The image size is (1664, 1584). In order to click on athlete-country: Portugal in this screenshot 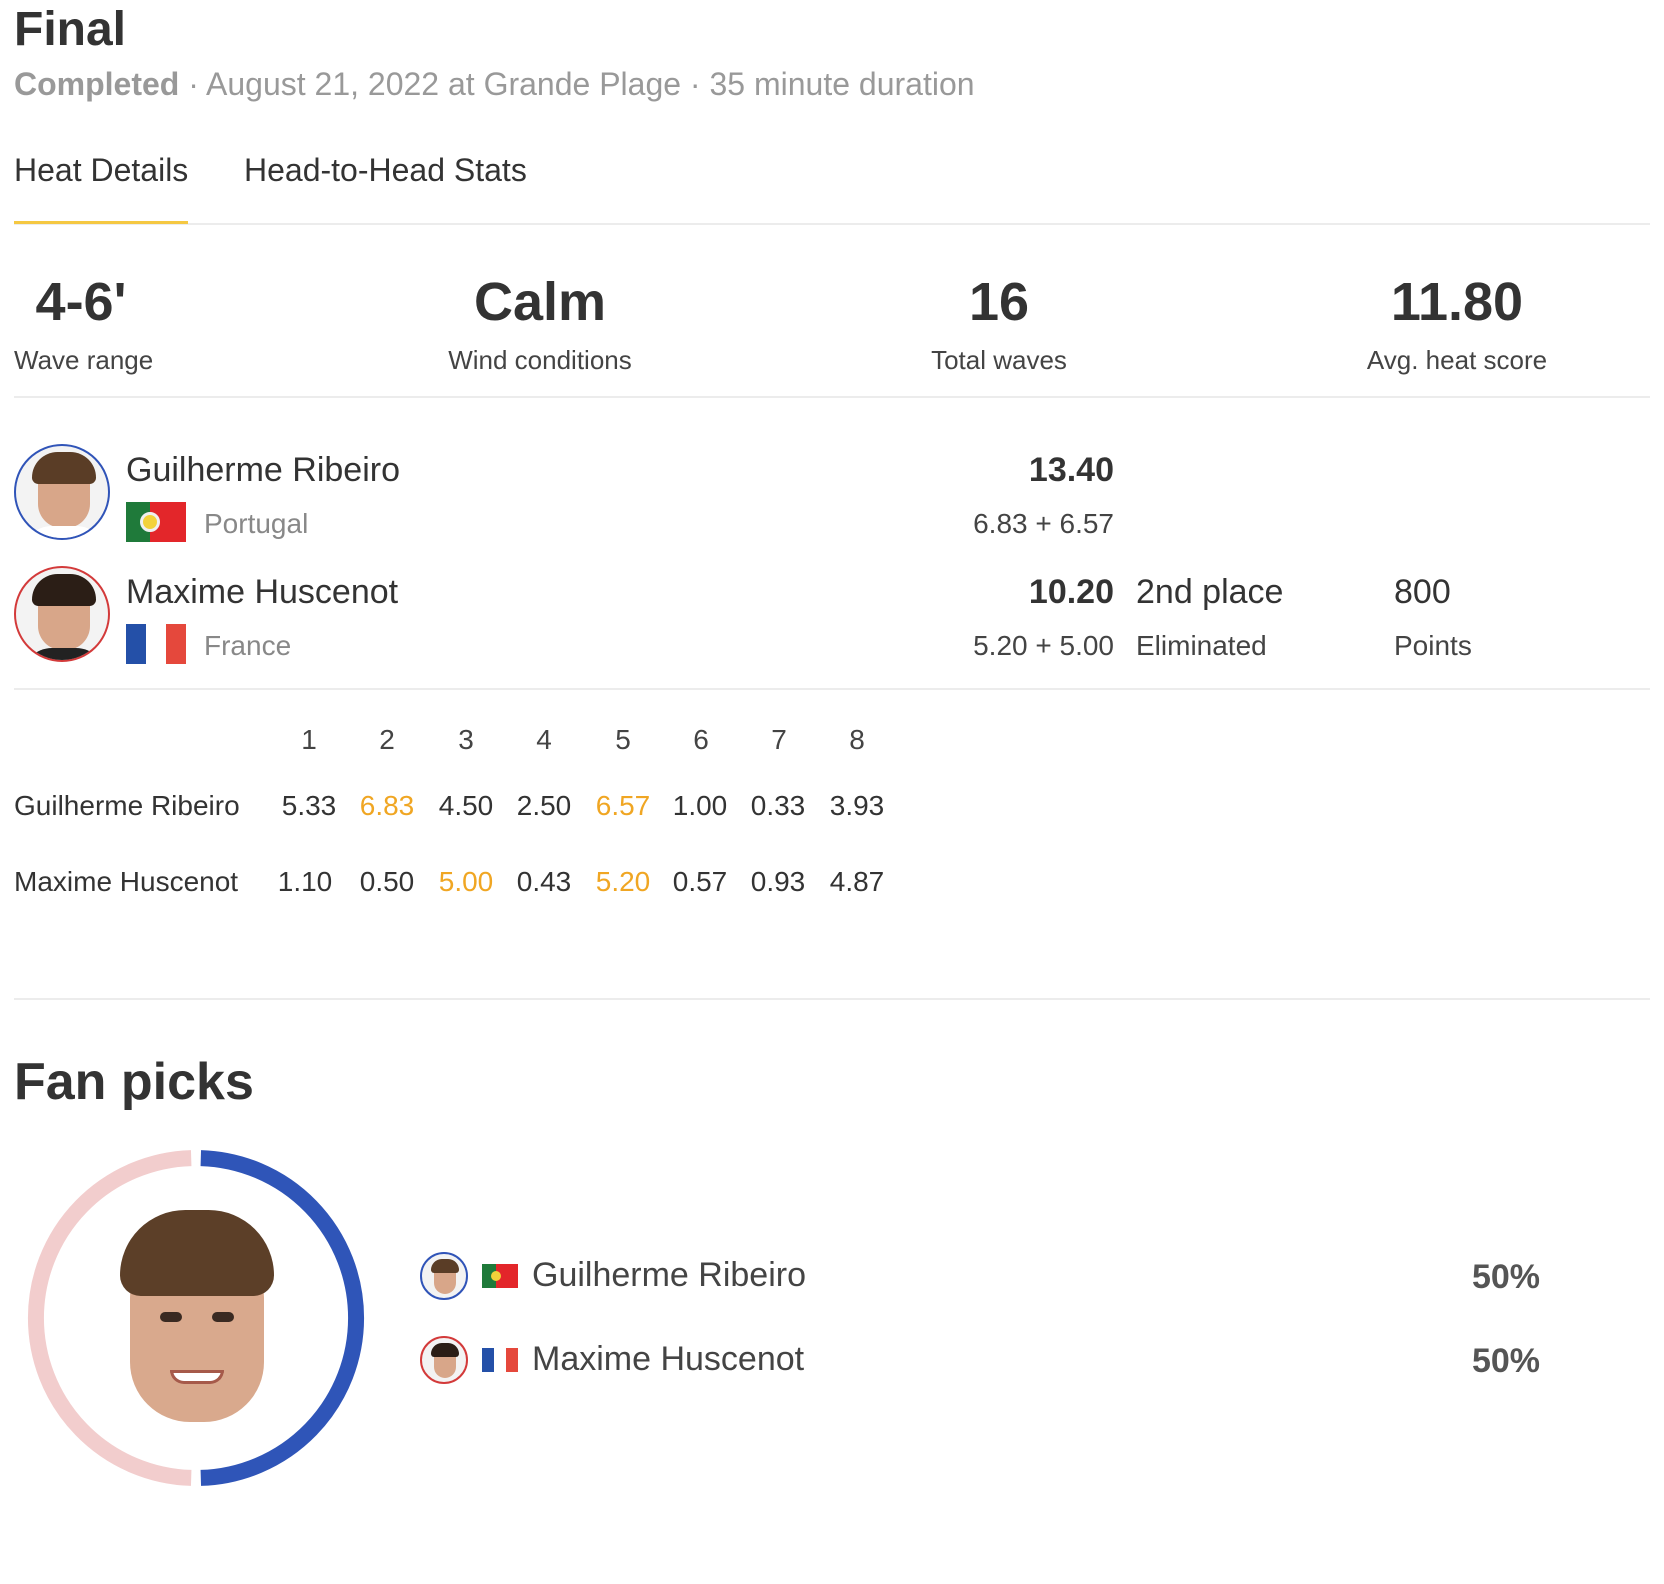, I will do `click(256, 523)`.